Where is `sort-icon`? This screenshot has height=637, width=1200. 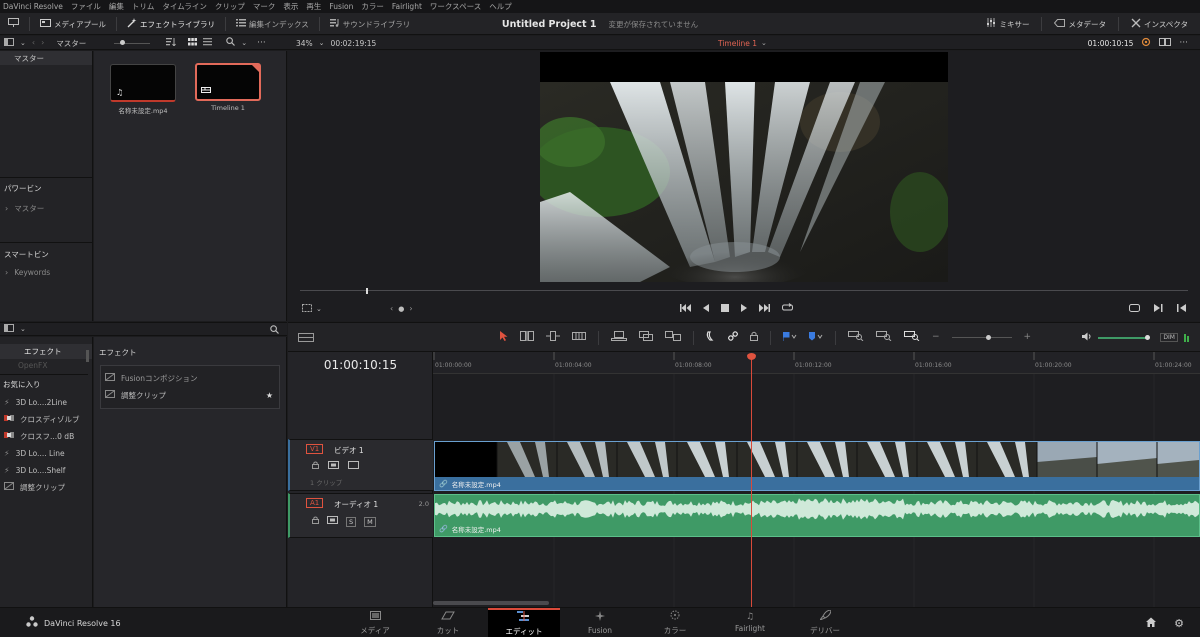
sort-icon is located at coordinates (171, 43).